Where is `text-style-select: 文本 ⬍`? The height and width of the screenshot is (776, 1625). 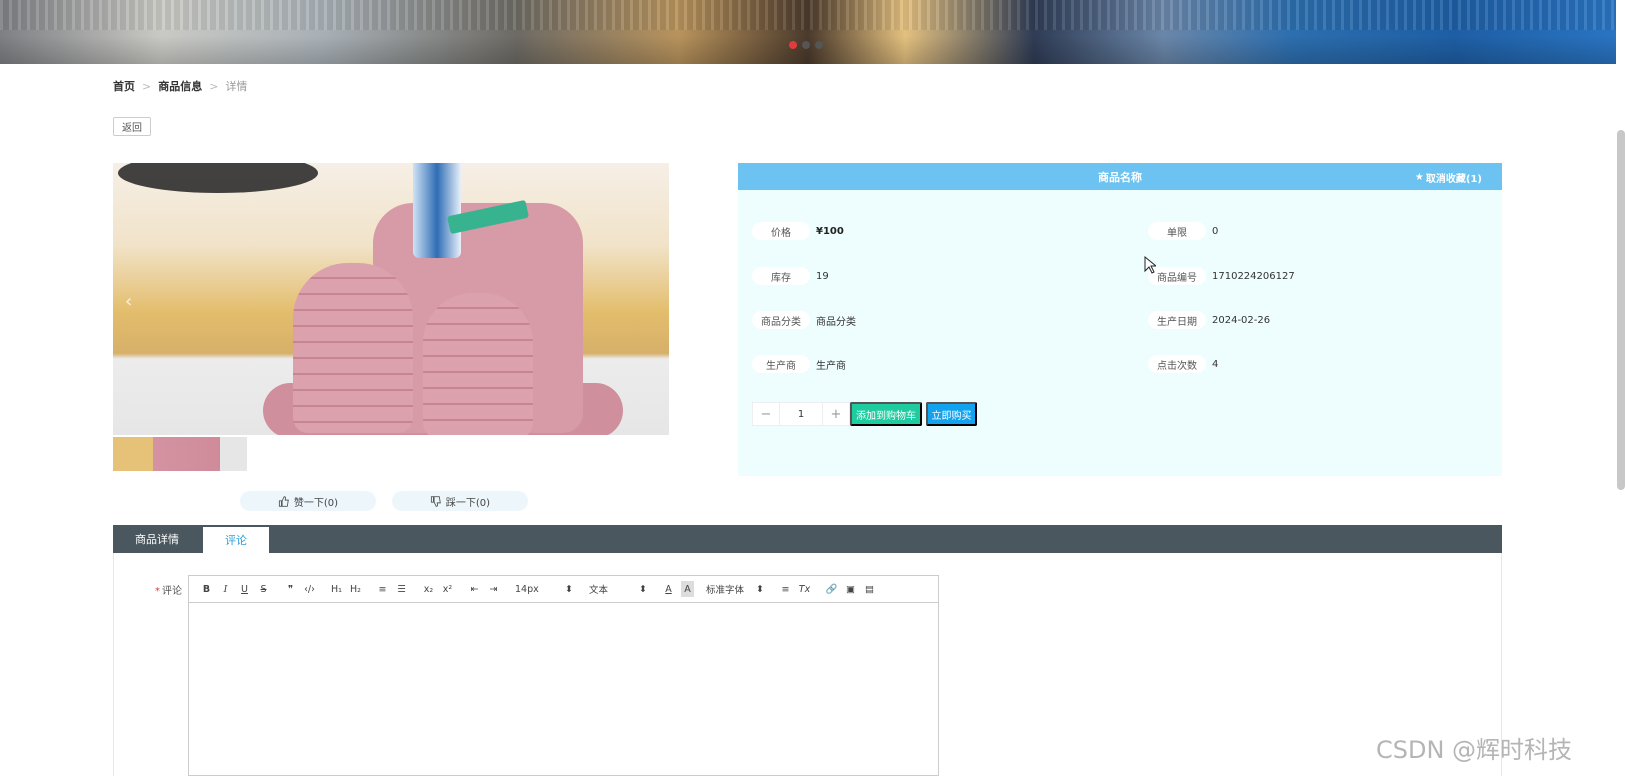 text-style-select: 文本 ⬍ is located at coordinates (618, 589).